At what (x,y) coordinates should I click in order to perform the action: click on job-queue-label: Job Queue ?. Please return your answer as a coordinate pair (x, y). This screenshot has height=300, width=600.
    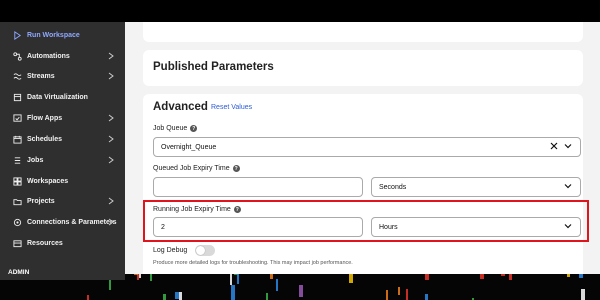
    Looking at the image, I should click on (175, 128).